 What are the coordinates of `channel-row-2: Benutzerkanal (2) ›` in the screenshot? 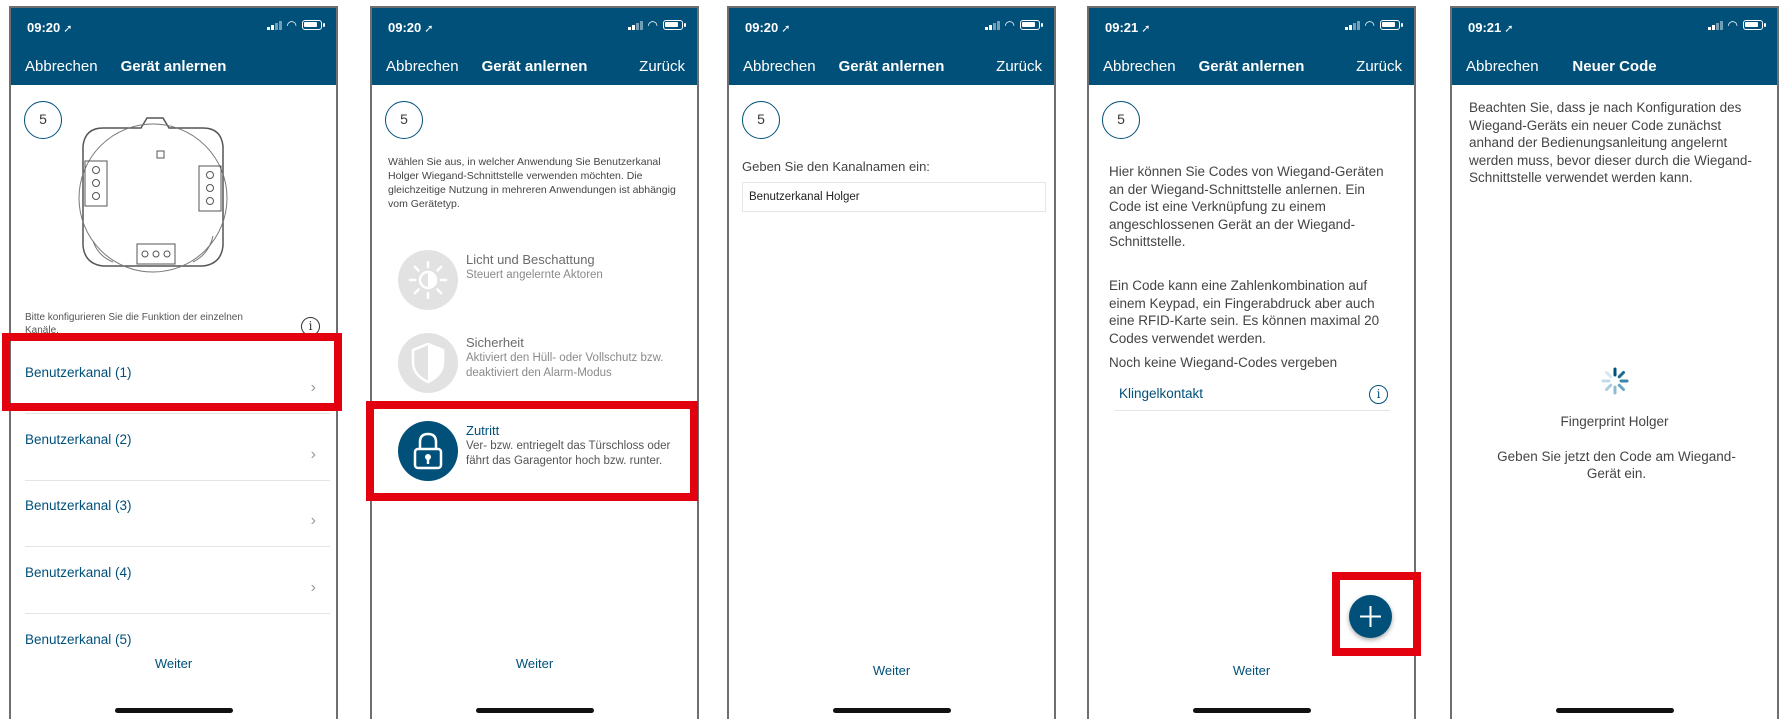 It's located at (177, 447).